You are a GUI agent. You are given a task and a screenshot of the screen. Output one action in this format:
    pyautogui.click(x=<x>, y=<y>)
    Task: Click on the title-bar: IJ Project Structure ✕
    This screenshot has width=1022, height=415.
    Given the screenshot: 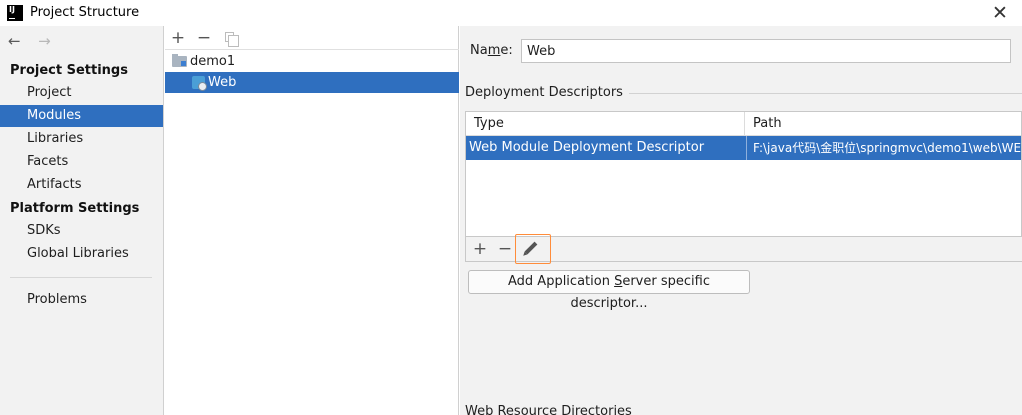 What is the action you would take?
    pyautogui.click(x=511, y=13)
    